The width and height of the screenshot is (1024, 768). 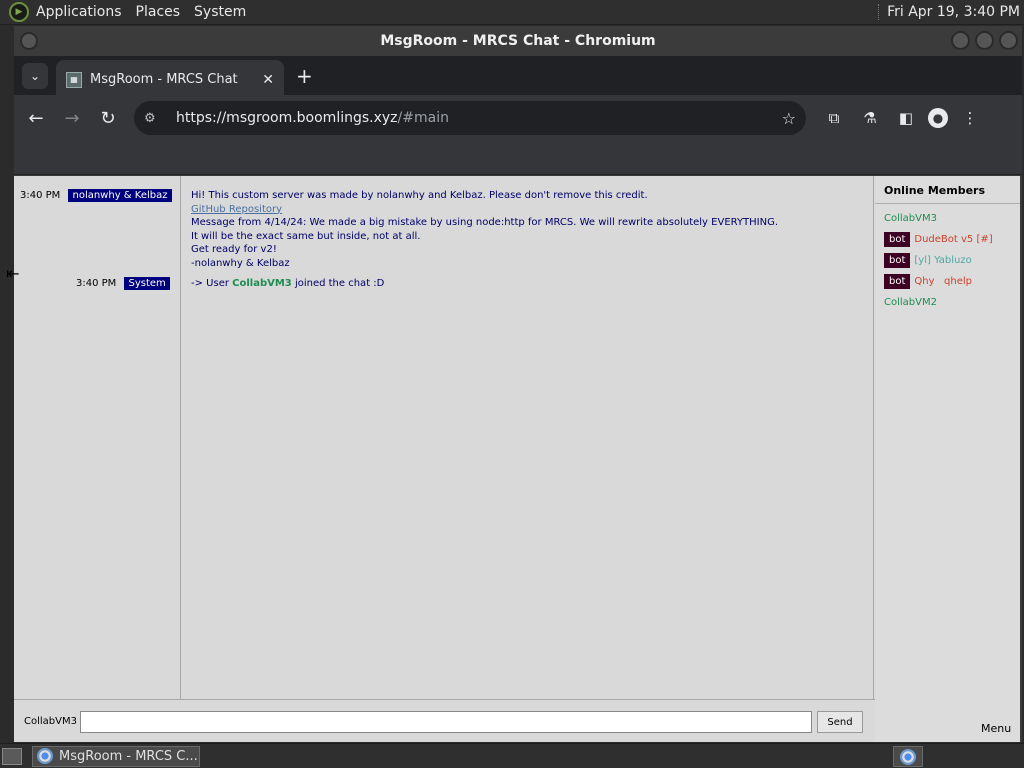 I want to click on compose-bar: CollabVM3 Send, so click(x=444, y=720).